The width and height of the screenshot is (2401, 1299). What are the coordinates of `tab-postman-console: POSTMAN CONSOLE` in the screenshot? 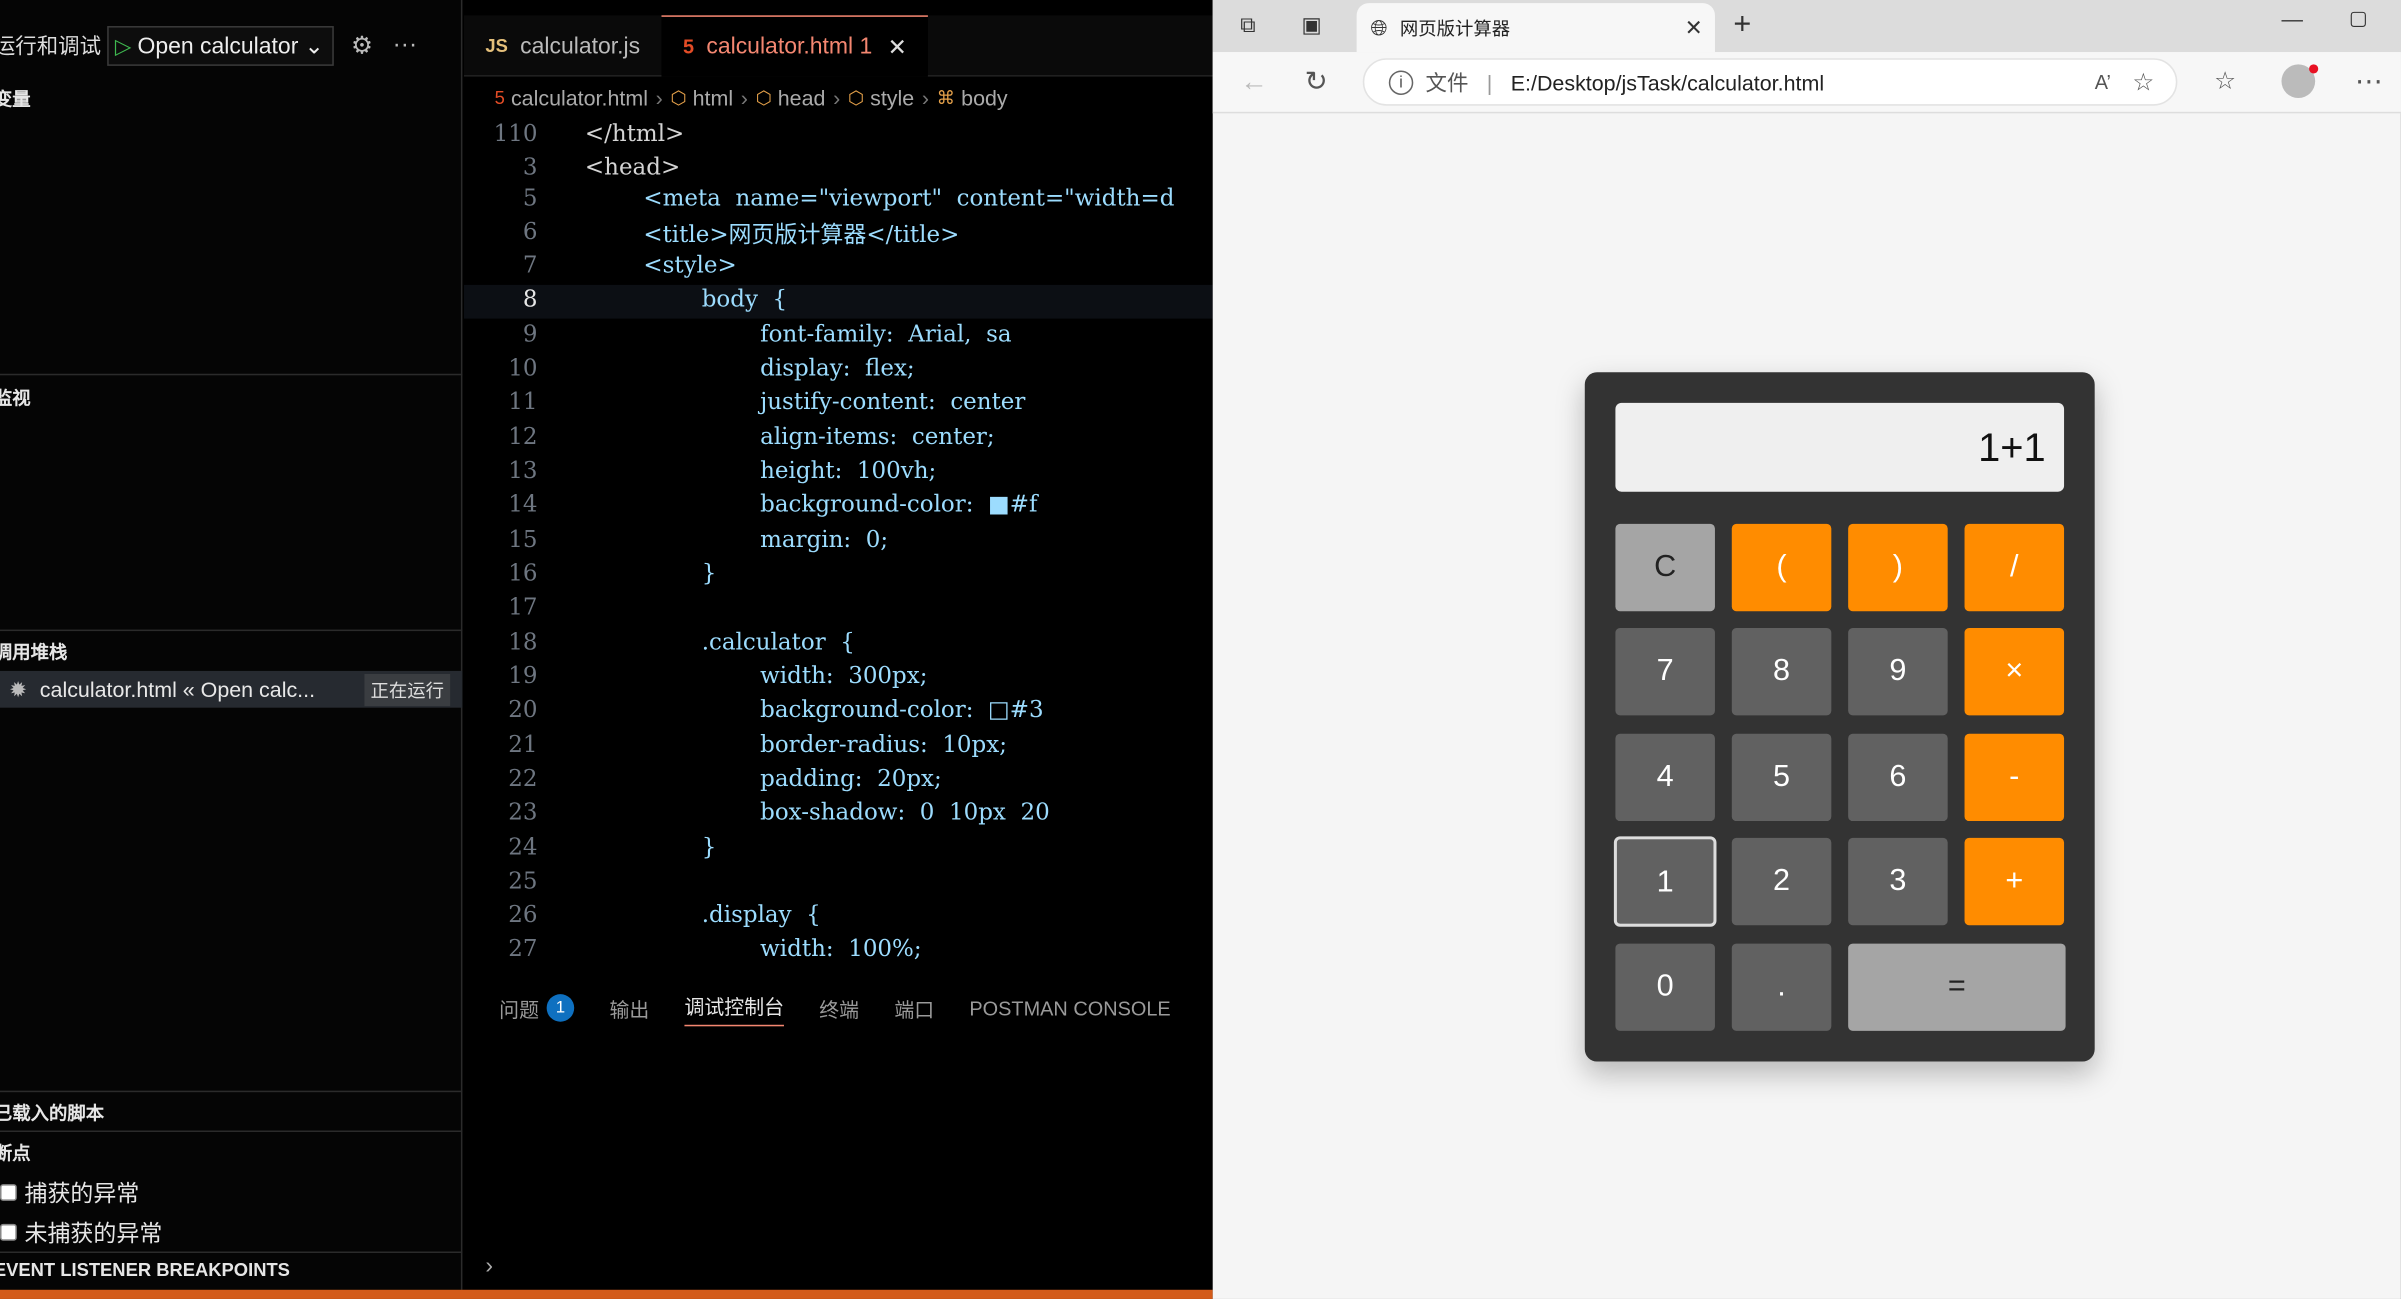 It's located at (1069, 1007).